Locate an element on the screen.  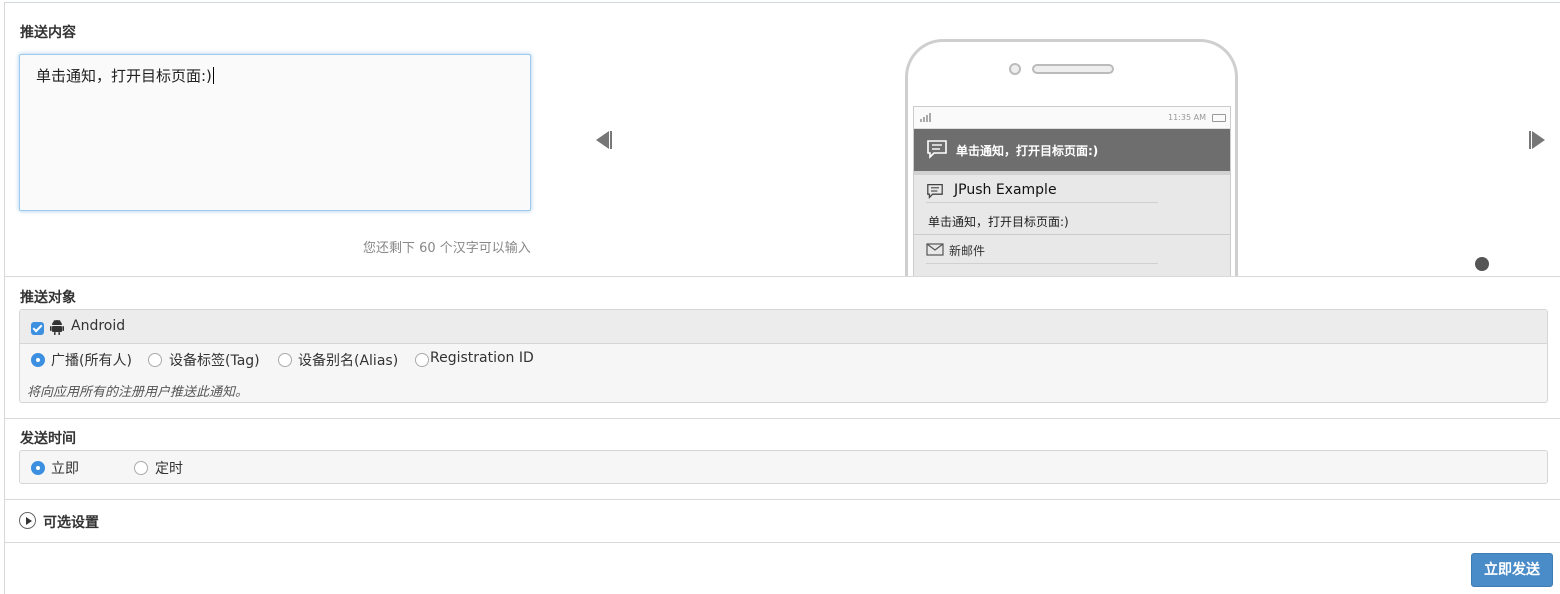
content-section-title: 推送内容 is located at coordinates (48, 33).